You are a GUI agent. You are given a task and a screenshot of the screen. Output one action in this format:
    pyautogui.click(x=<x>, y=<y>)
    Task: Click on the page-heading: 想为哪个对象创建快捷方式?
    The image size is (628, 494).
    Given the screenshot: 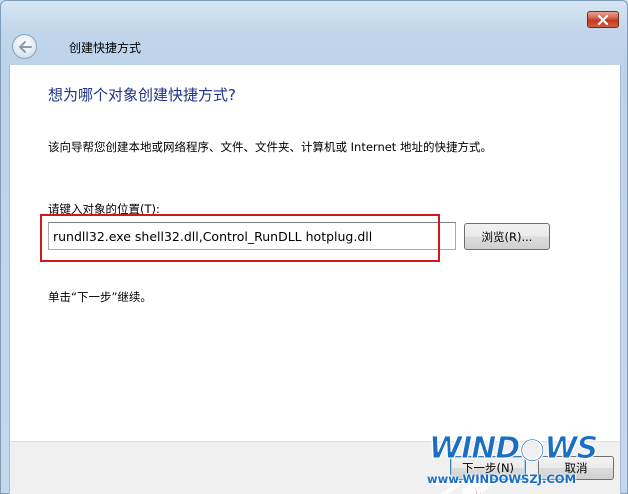 What is the action you would take?
    pyautogui.click(x=142, y=95)
    